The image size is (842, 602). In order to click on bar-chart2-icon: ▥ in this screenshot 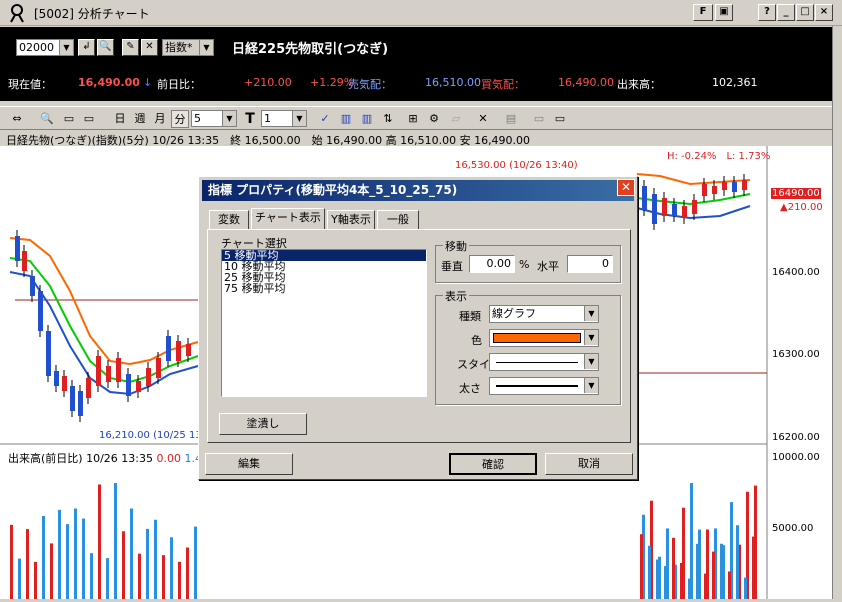, I will do `click(367, 119)`.